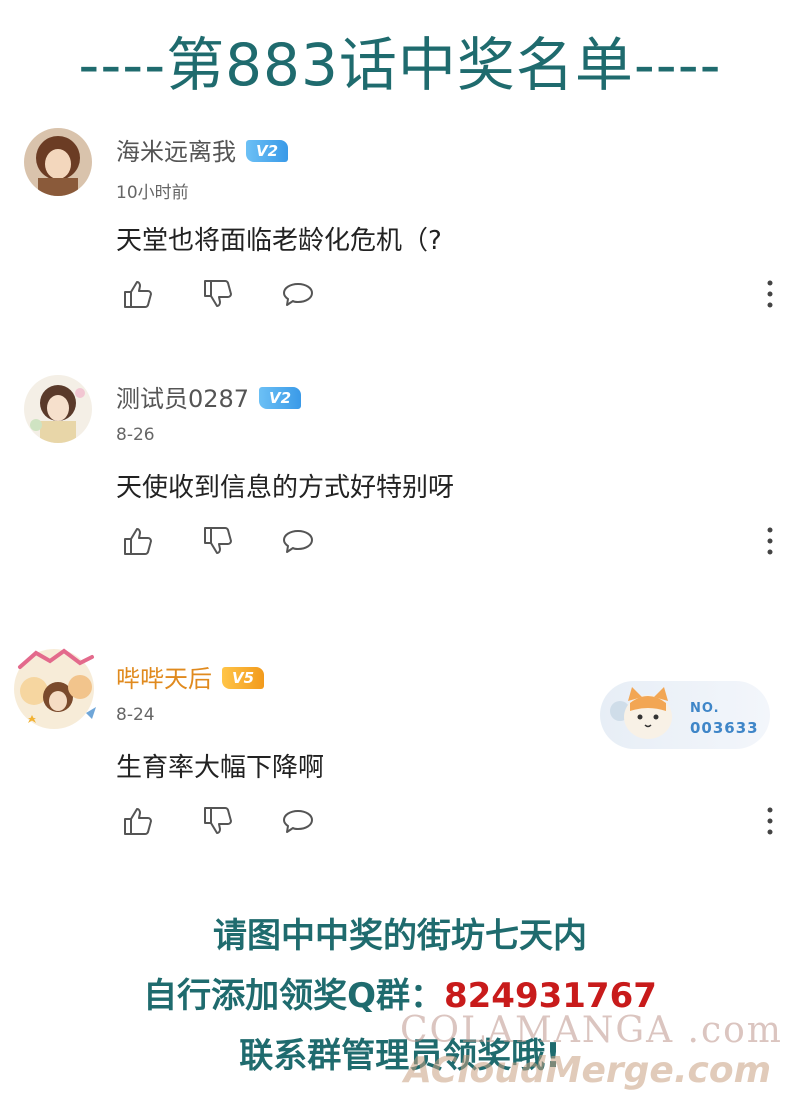 Image resolution: width=800 pixels, height=1098 pixels. I want to click on comment-time: 8-24, so click(135, 715).